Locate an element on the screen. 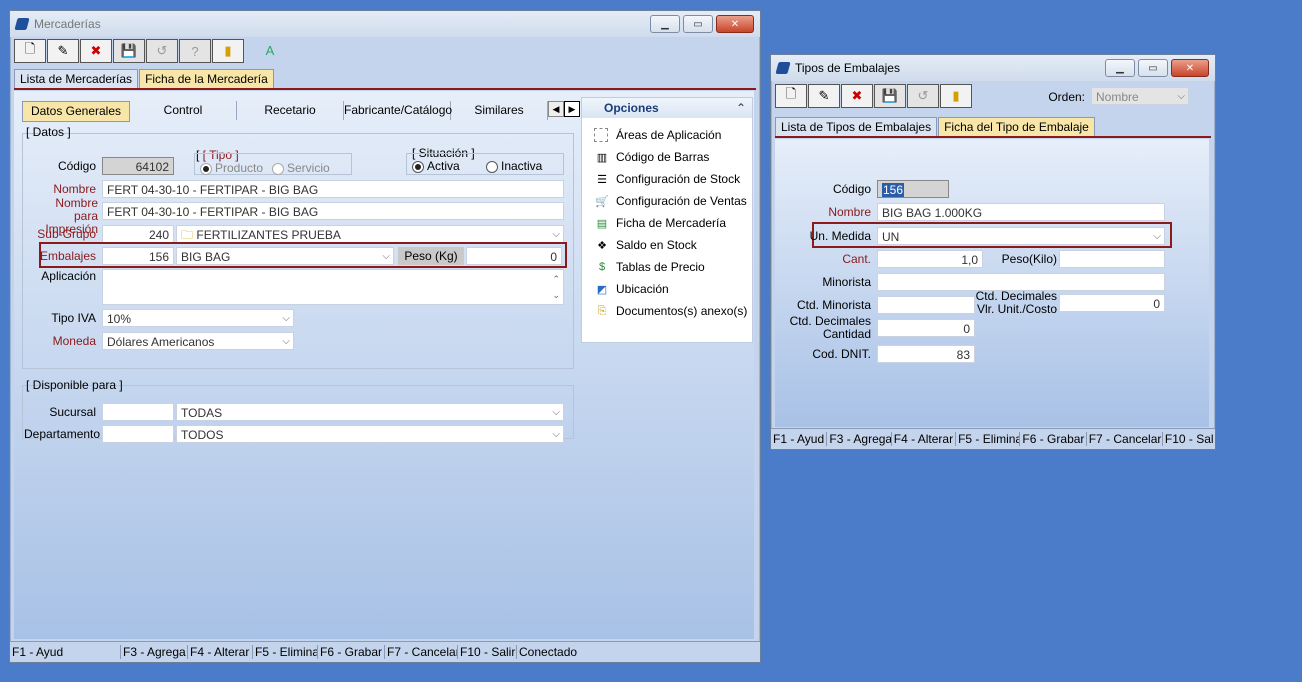 Image resolution: width=1302 pixels, height=682 pixels. departamento-select: TODOS ⌵ is located at coordinates (370, 434).